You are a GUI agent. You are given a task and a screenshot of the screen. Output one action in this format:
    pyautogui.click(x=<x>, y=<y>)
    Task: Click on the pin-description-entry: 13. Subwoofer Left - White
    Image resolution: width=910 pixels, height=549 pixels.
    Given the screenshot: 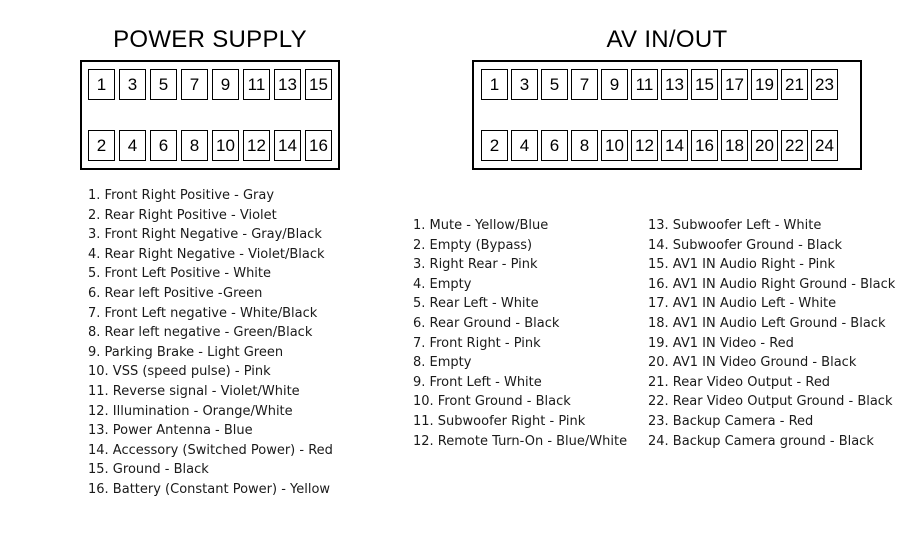 What is the action you would take?
    pyautogui.click(x=735, y=225)
    